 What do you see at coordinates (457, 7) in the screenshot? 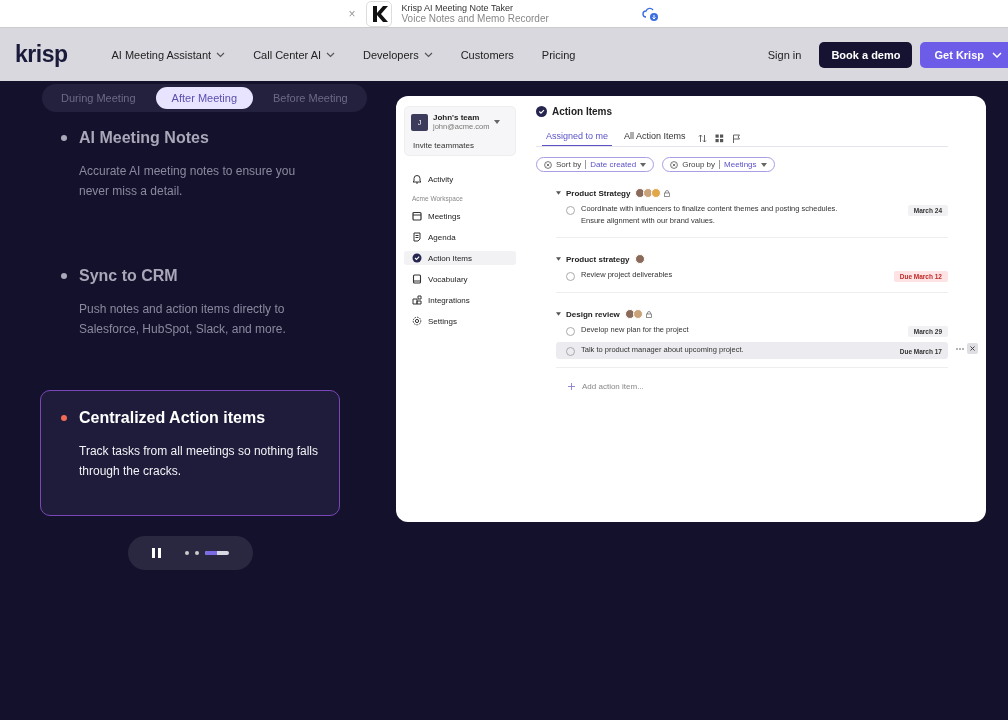
I see `app-title: Krisp AI Meeting Note Taker` at bounding box center [457, 7].